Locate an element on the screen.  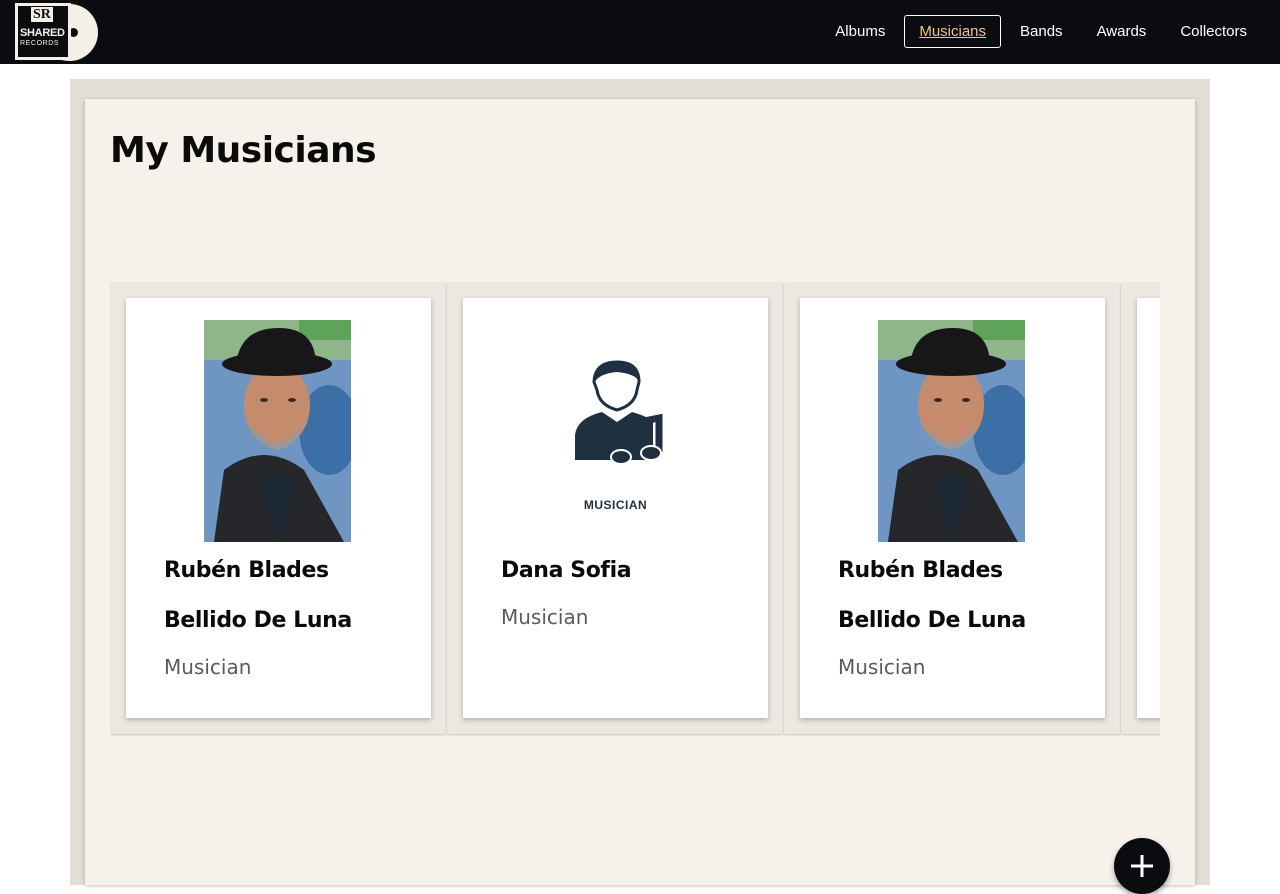
nav-link-awards: Awards is located at coordinates (1122, 31).